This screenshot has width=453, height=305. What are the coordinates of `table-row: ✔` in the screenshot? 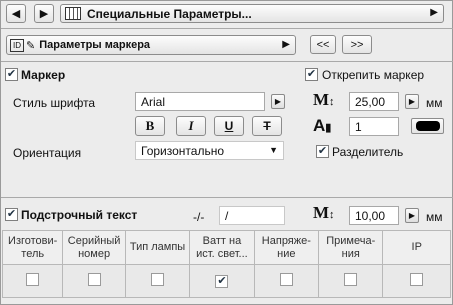 It's located at (226, 281).